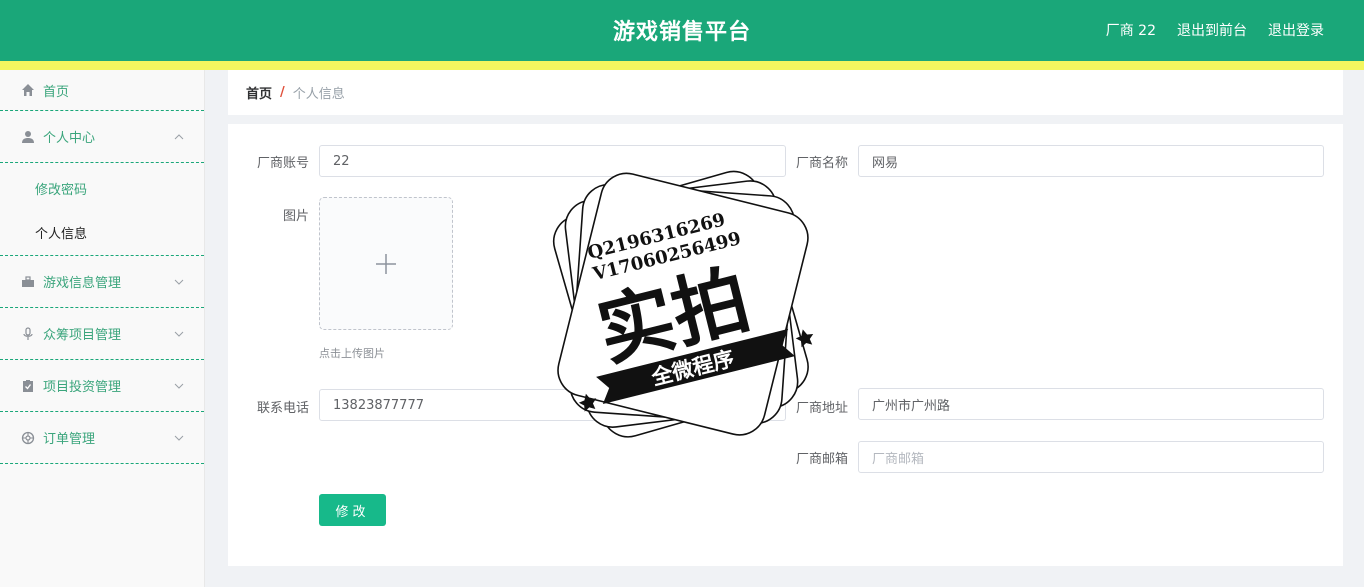 This screenshot has width=1364, height=587. What do you see at coordinates (282, 408) in the screenshot?
I see `phone-label: 联系电话` at bounding box center [282, 408].